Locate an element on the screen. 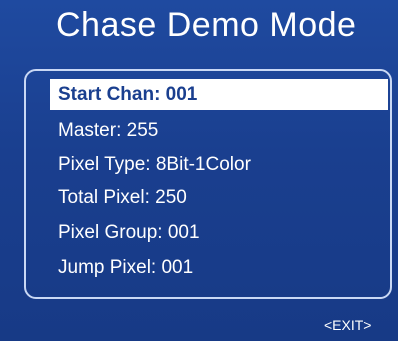  menu-item-jump-pixel: Jump Pixel: 001 is located at coordinates (125, 268).